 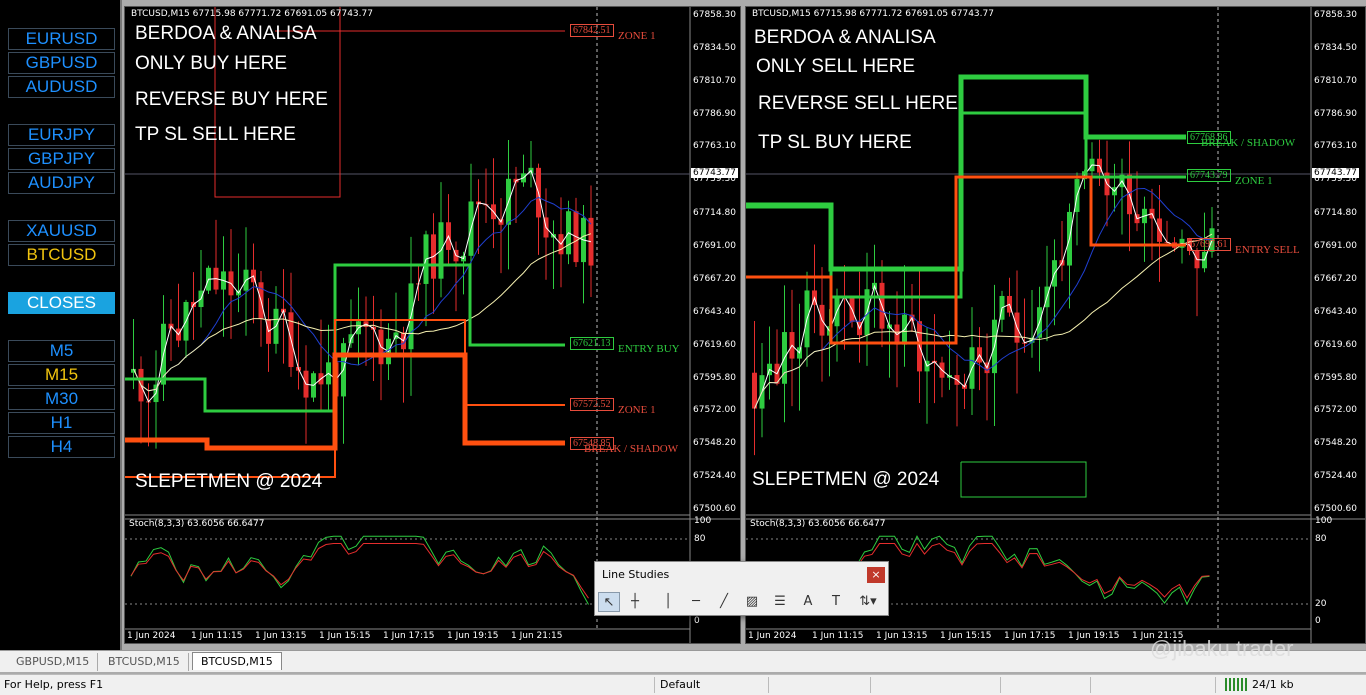 What do you see at coordinates (1267, 250) in the screenshot?
I see `zone-label-2: ENTRY SELL` at bounding box center [1267, 250].